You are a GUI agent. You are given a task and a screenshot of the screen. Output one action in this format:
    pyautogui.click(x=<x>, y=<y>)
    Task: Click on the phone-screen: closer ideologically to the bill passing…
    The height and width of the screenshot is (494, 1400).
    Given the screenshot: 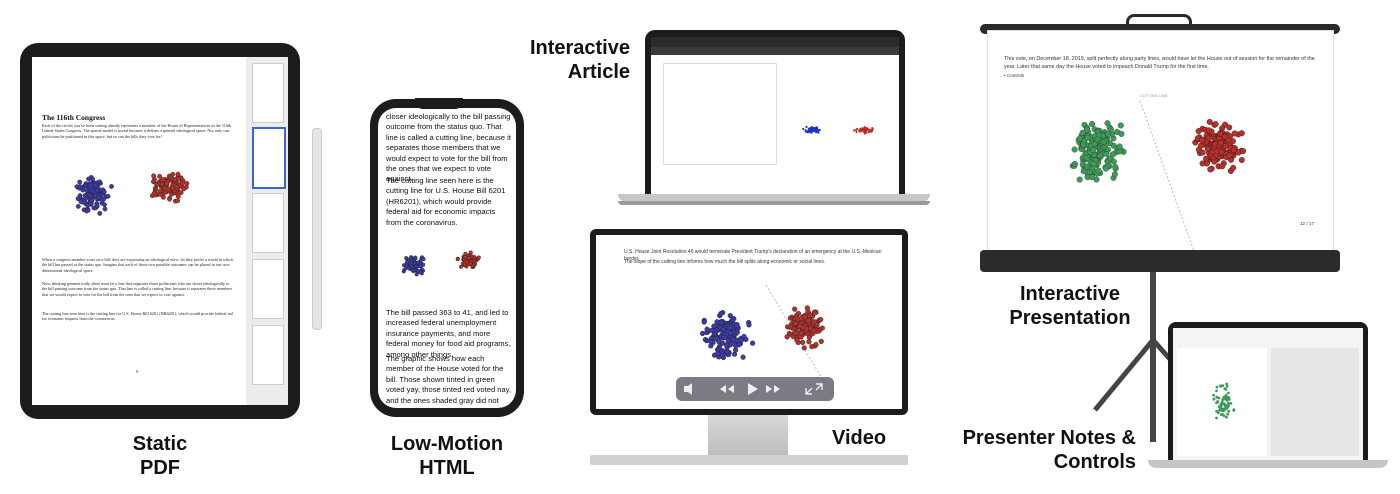 What is the action you would take?
    pyautogui.click(x=447, y=258)
    